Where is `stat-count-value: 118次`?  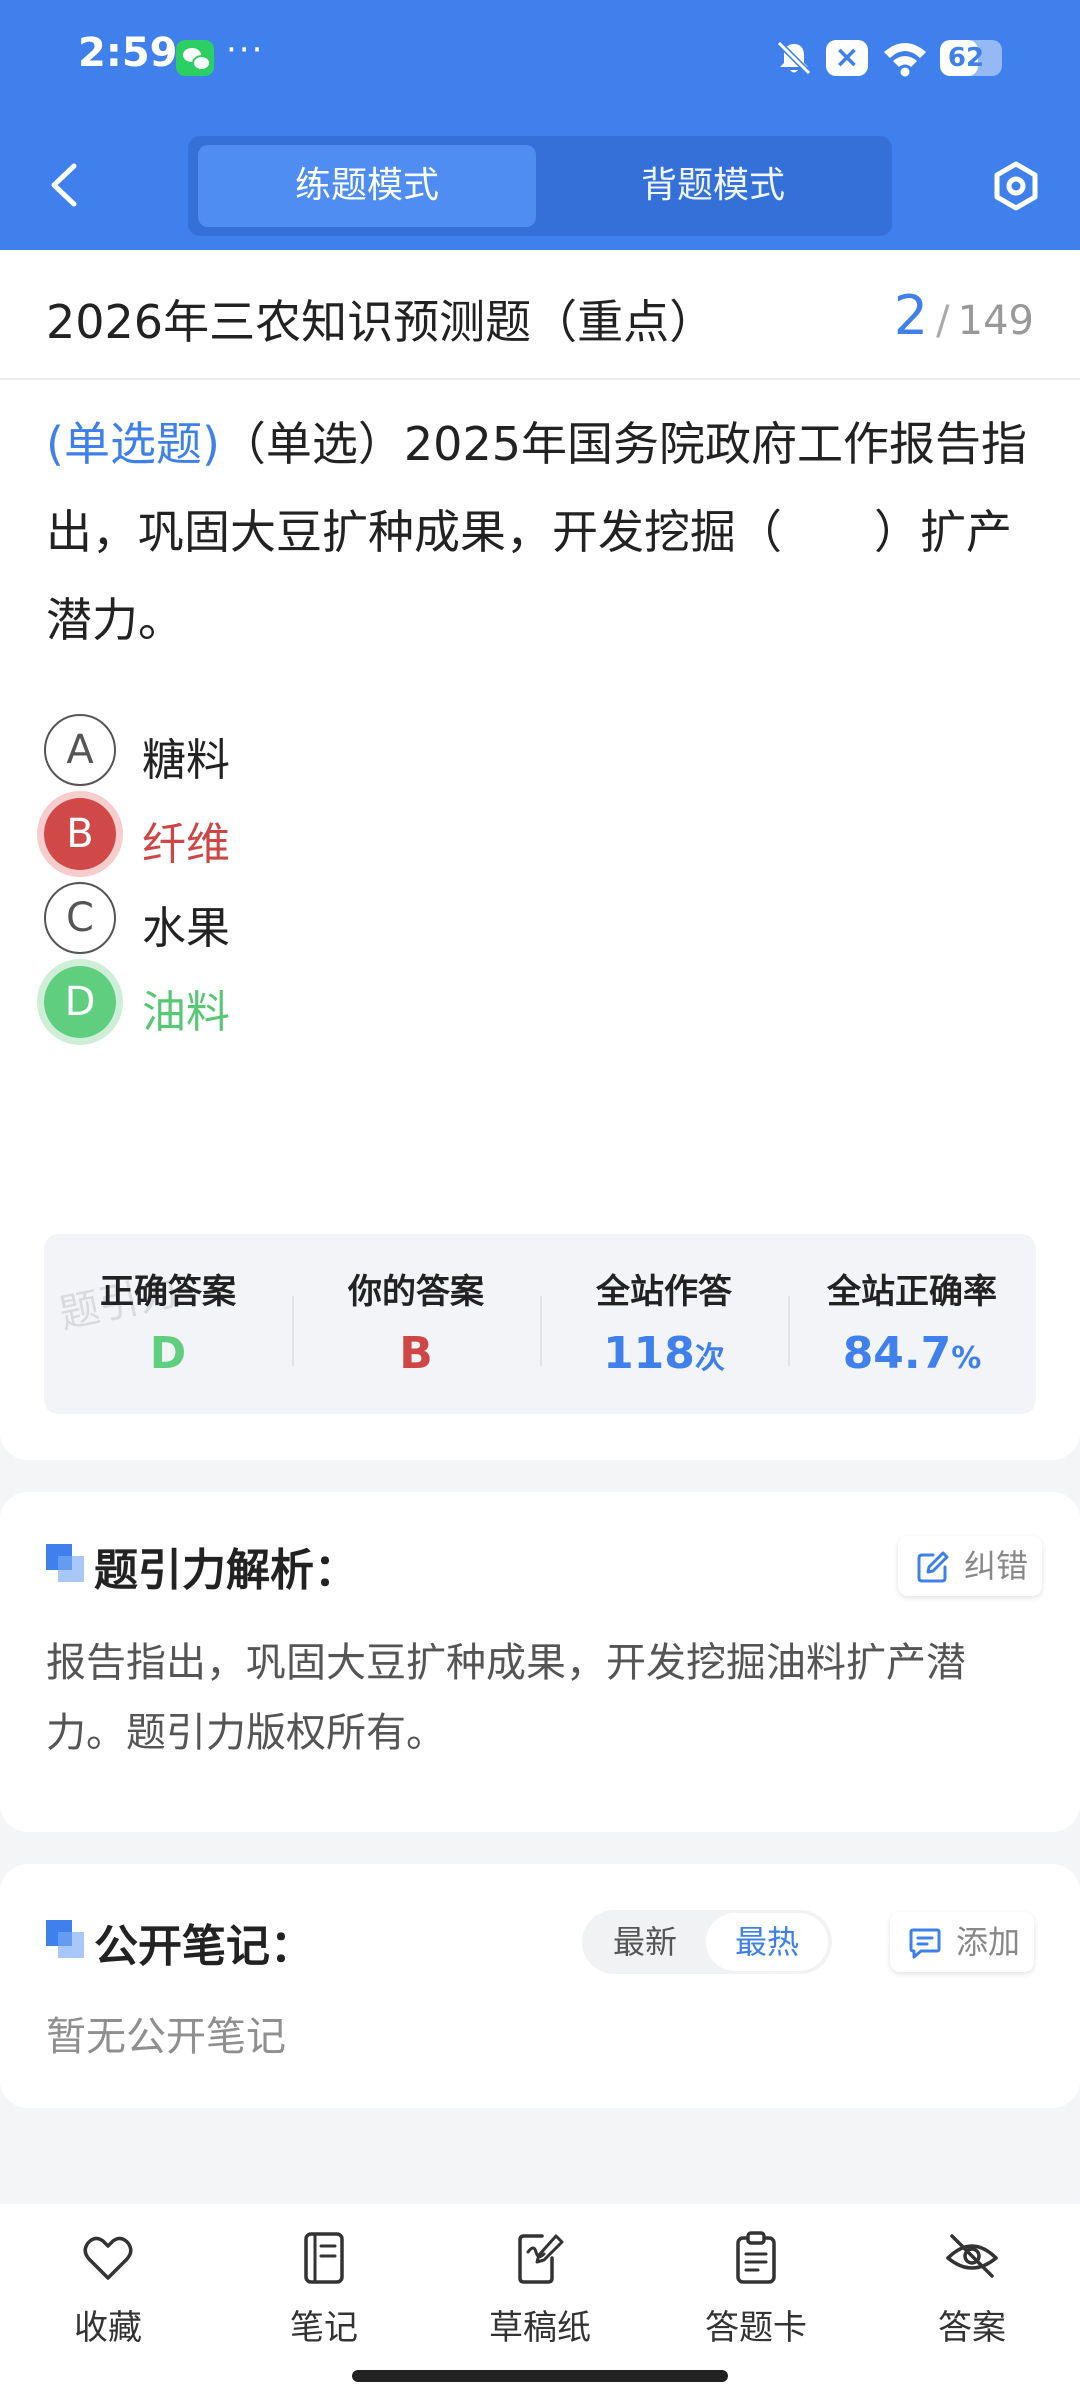 stat-count-value: 118次 is located at coordinates (664, 1353).